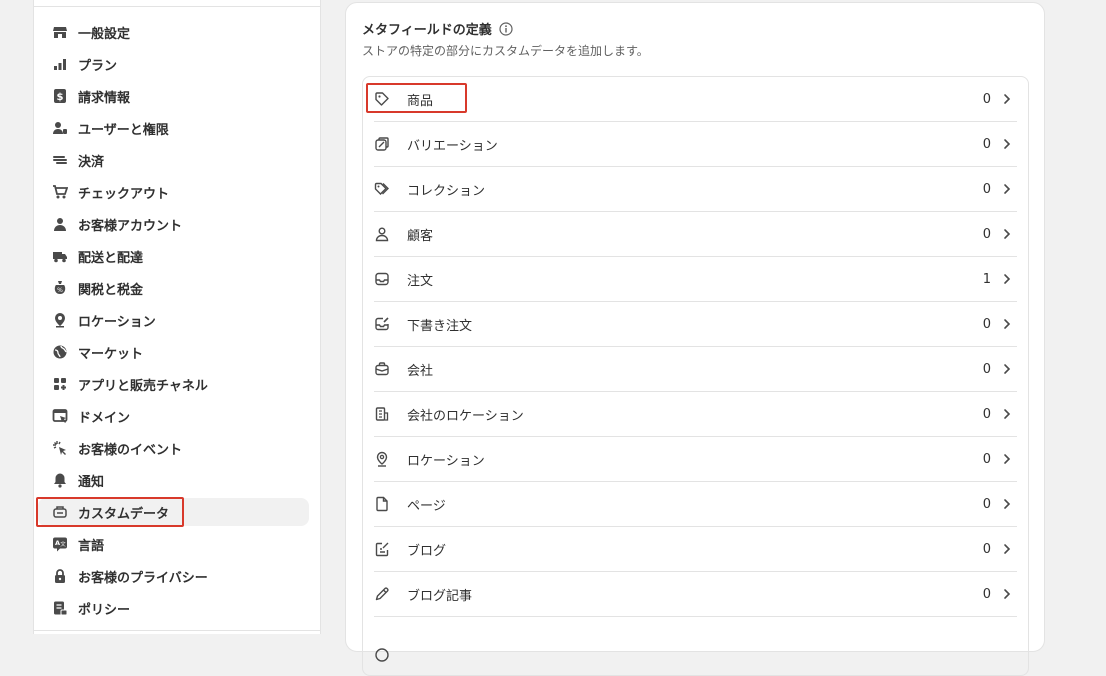 This screenshot has width=1106, height=676. Describe the element at coordinates (382, 324) in the screenshot. I see `draft-order-icon` at that location.